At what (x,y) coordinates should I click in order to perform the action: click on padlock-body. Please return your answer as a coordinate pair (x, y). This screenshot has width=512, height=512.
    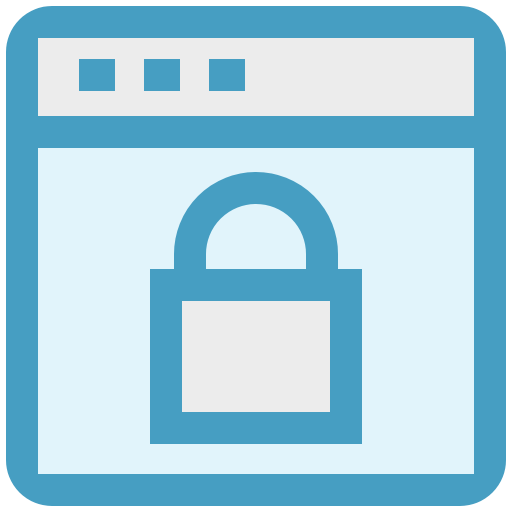
    Looking at the image, I should click on (256, 356).